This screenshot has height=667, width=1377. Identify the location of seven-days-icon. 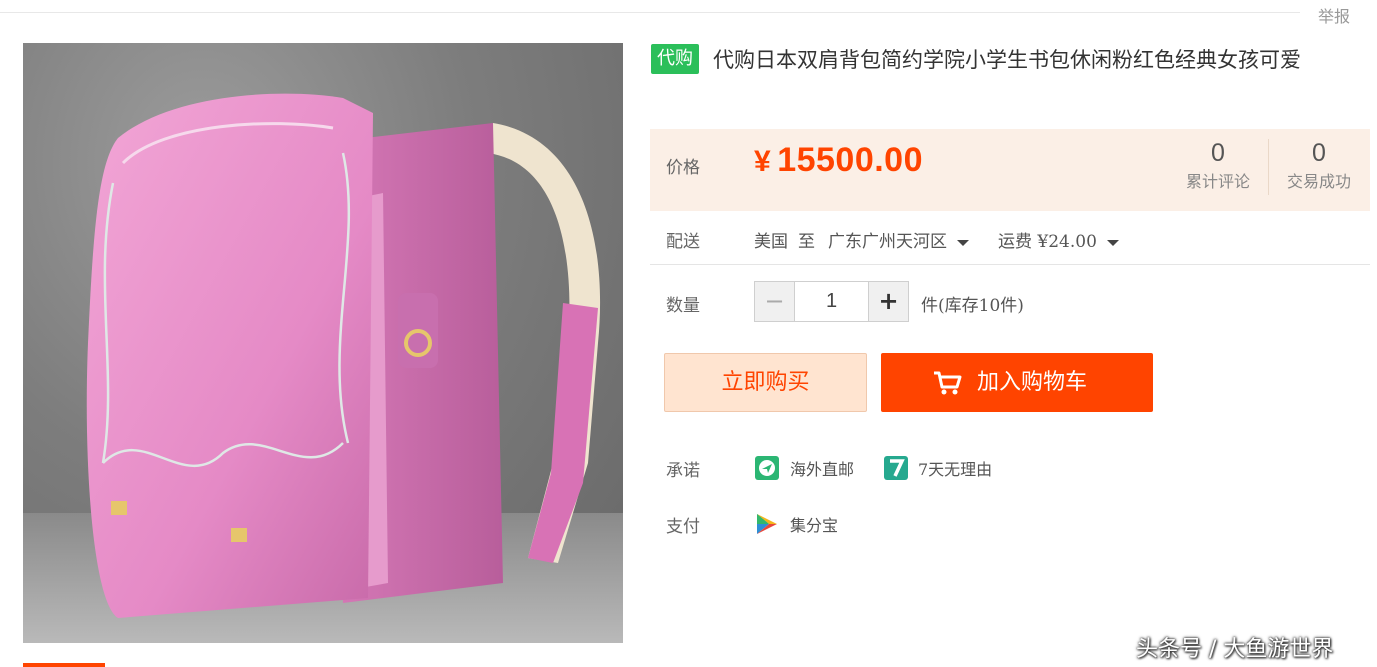
(896, 468).